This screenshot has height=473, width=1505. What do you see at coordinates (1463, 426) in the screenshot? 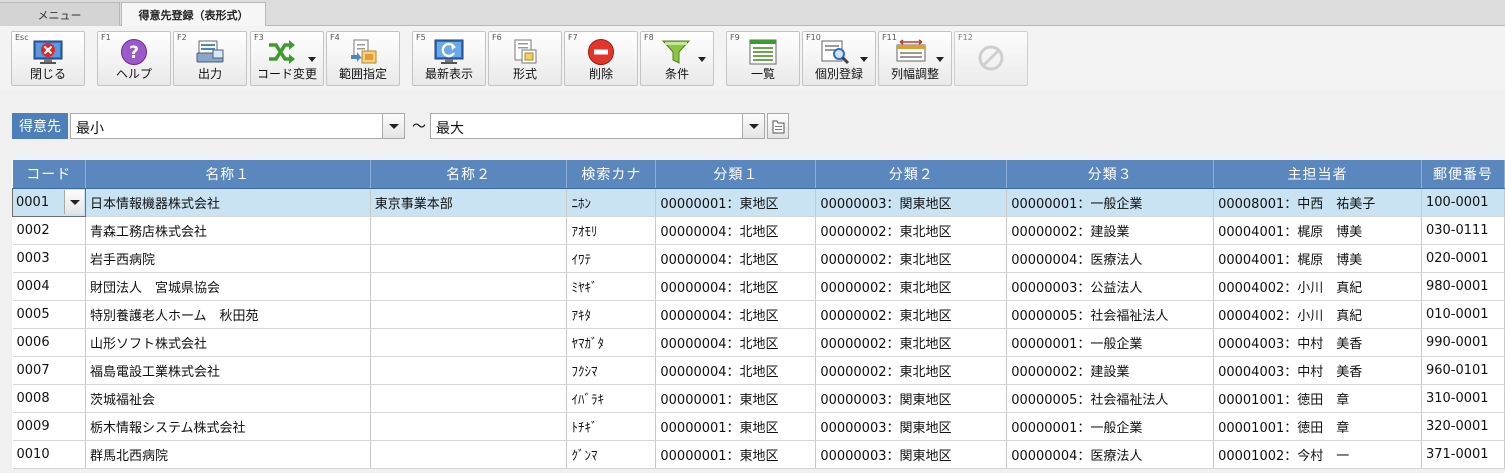
I see `table-cell: 320-0001` at bounding box center [1463, 426].